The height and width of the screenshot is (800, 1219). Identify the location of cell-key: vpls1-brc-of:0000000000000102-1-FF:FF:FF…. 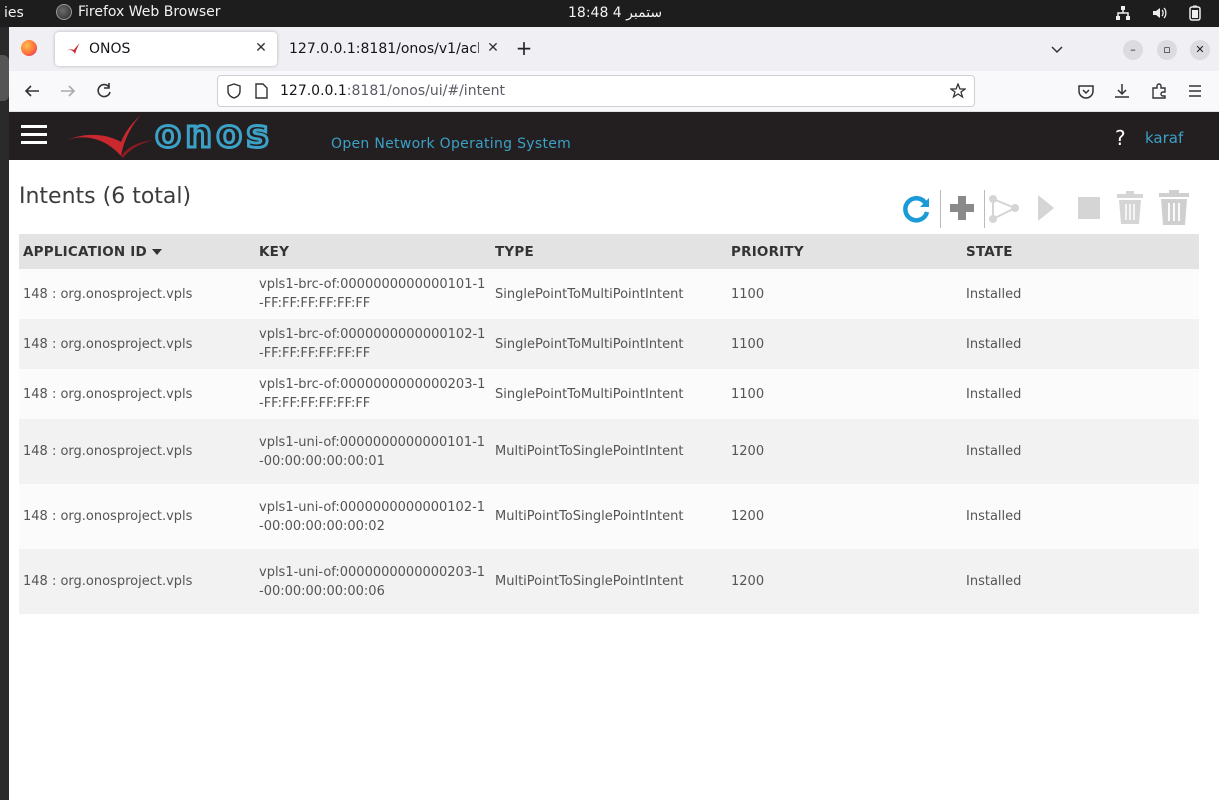
(372, 344).